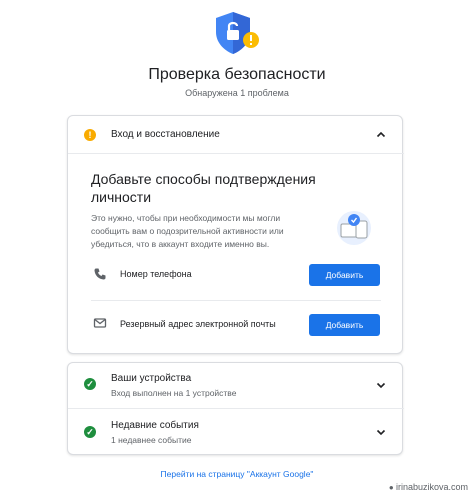 This screenshot has height=497, width=474. I want to click on devices-illustration-icon, so click(354, 228).